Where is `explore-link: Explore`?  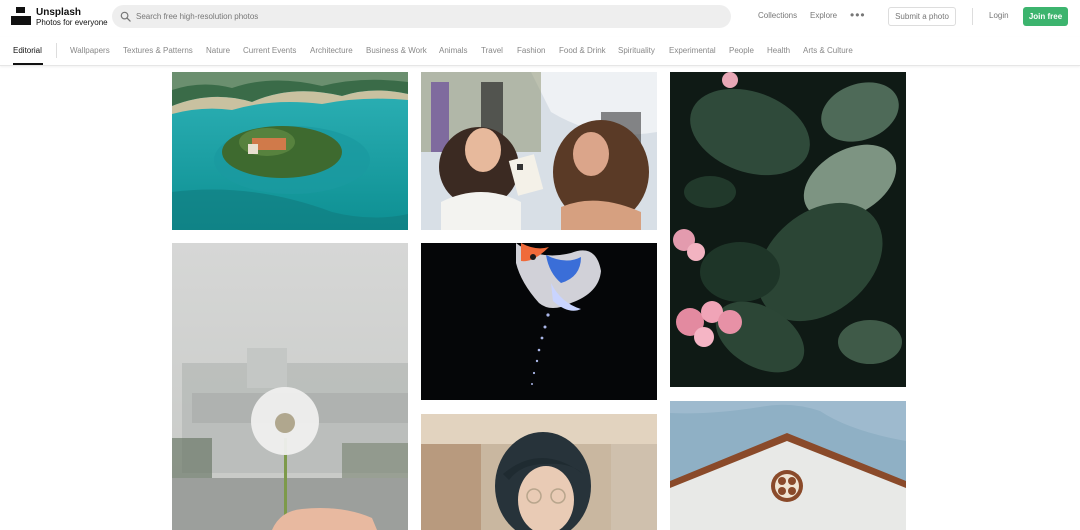
explore-link: Explore is located at coordinates (823, 15).